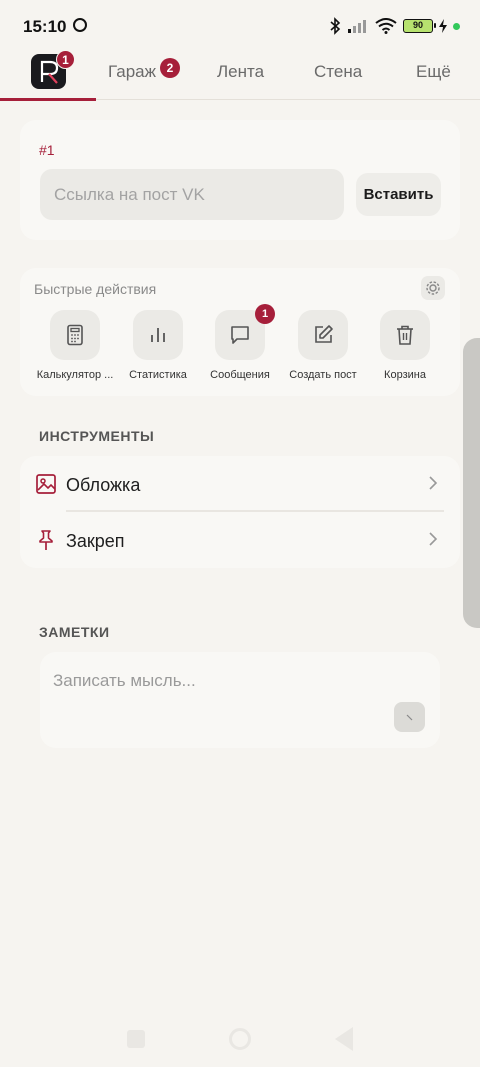  Describe the element at coordinates (456, 26) in the screenshot. I see `green-dot-icon` at that location.